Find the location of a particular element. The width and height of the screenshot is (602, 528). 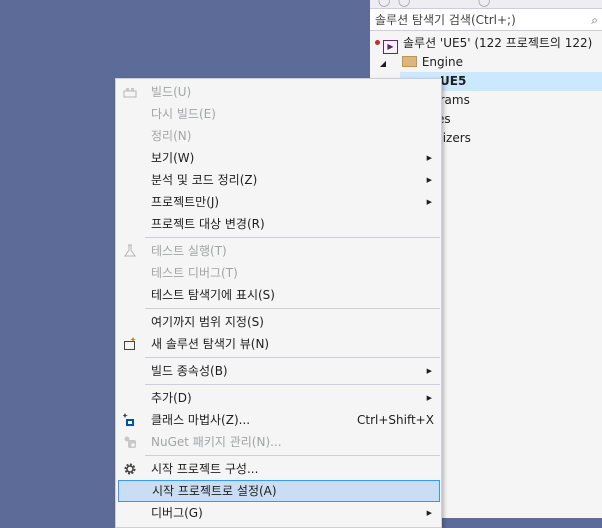

test-flask-icon is located at coordinates (130, 250).